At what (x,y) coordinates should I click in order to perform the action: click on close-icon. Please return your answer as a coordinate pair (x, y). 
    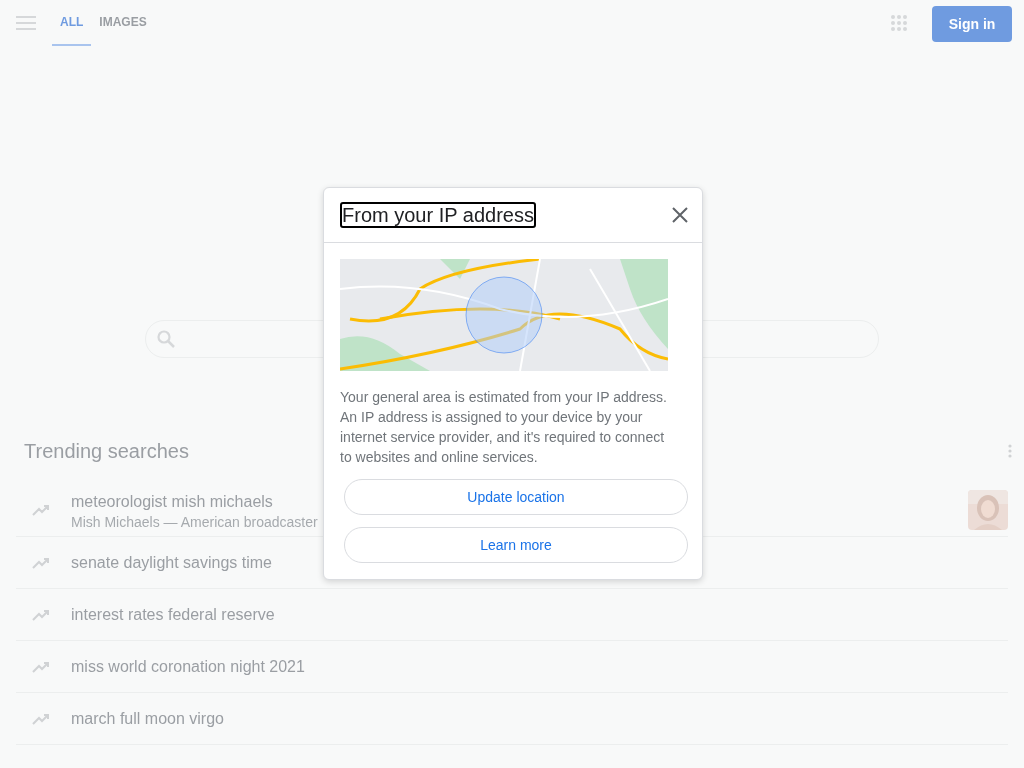
    Looking at the image, I should click on (680, 215).